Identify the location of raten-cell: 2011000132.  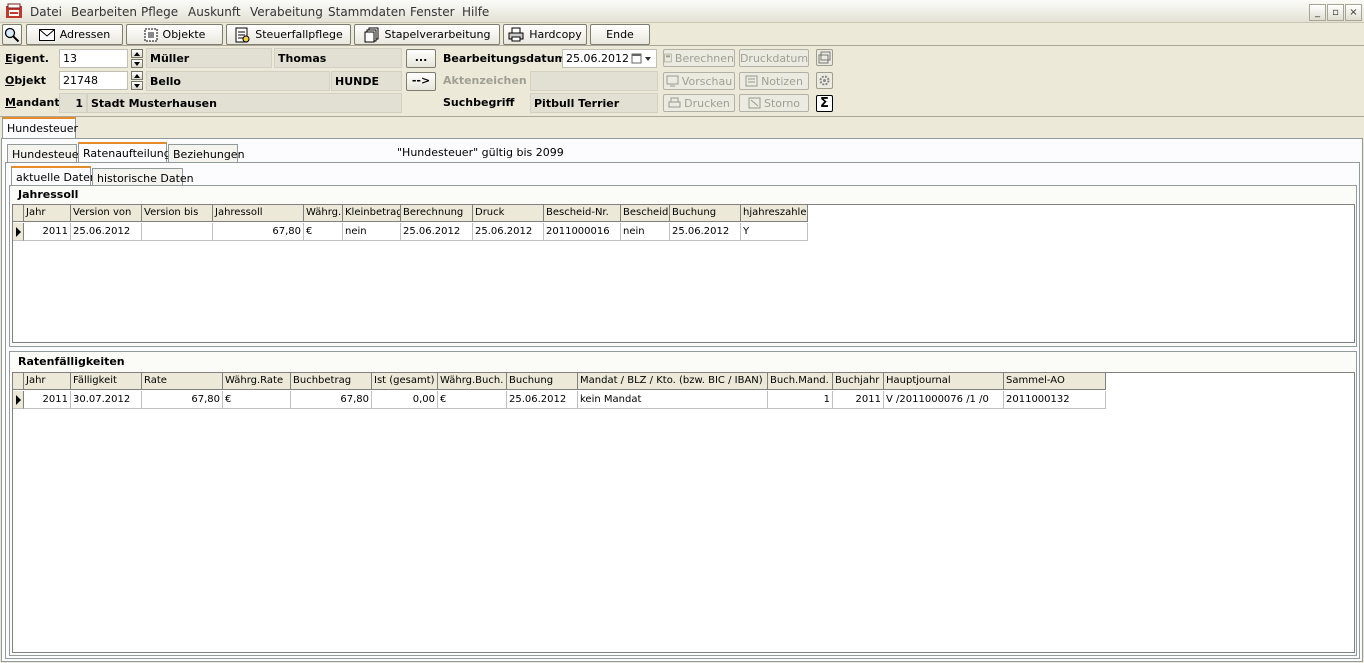
(1055, 400).